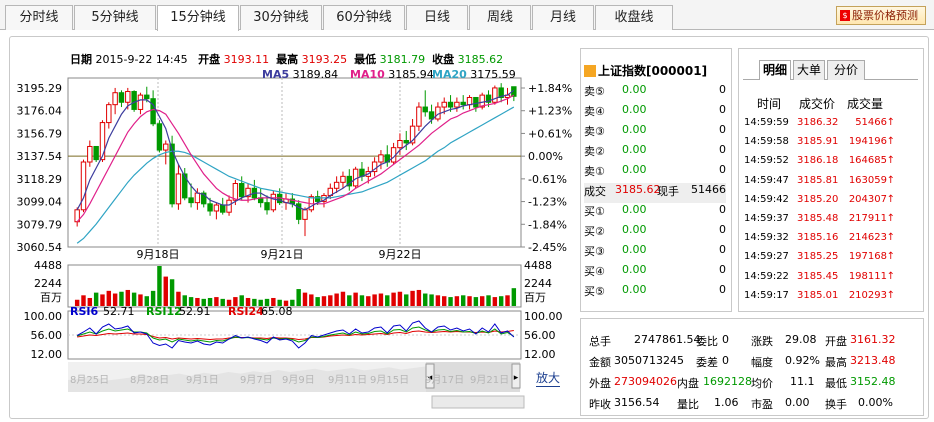 The height and width of the screenshot is (422, 934). What do you see at coordinates (688, 404) in the screenshot?
I see `liangbi-label: 量比` at bounding box center [688, 404].